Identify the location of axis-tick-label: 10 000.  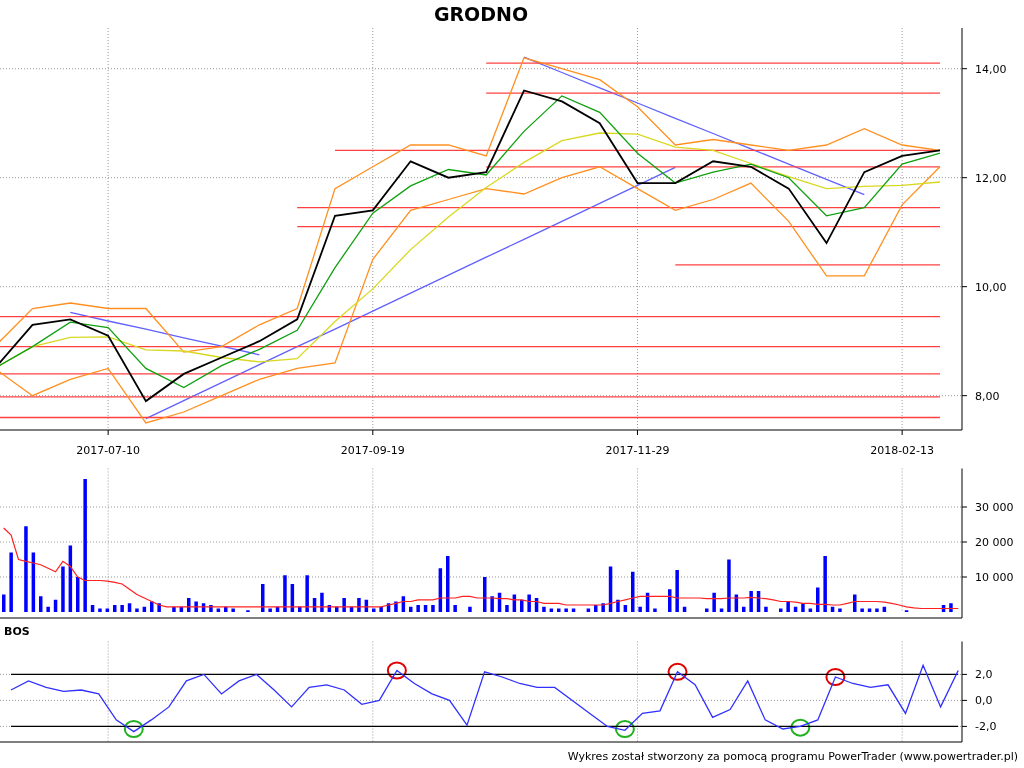
(994, 577).